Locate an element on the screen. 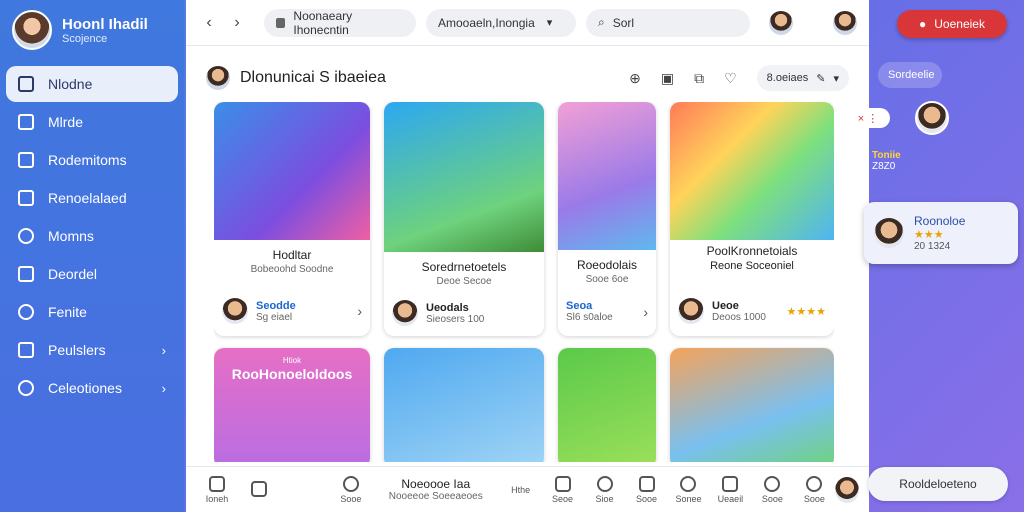 This screenshot has height=512, width=1024. search-button: Sioe is located at coordinates (605, 489).